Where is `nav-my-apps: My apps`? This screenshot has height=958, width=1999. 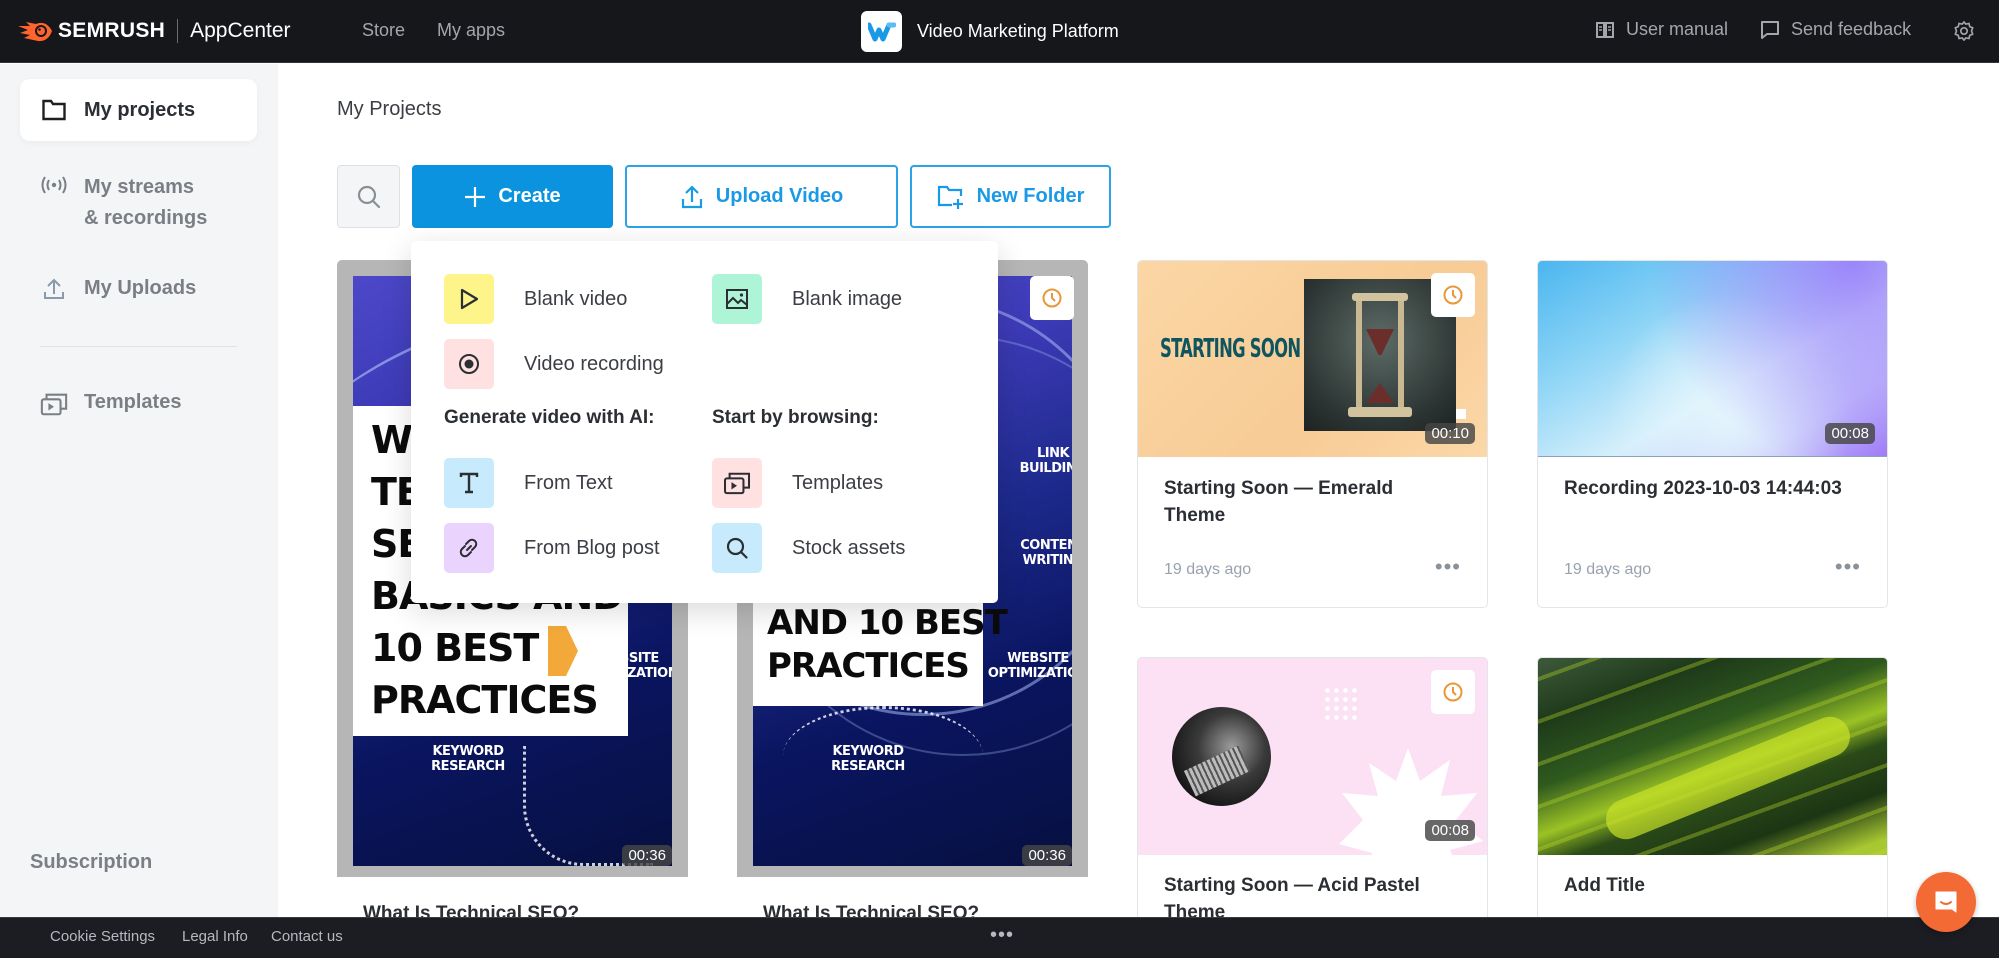
nav-my-apps: My apps is located at coordinates (471, 30).